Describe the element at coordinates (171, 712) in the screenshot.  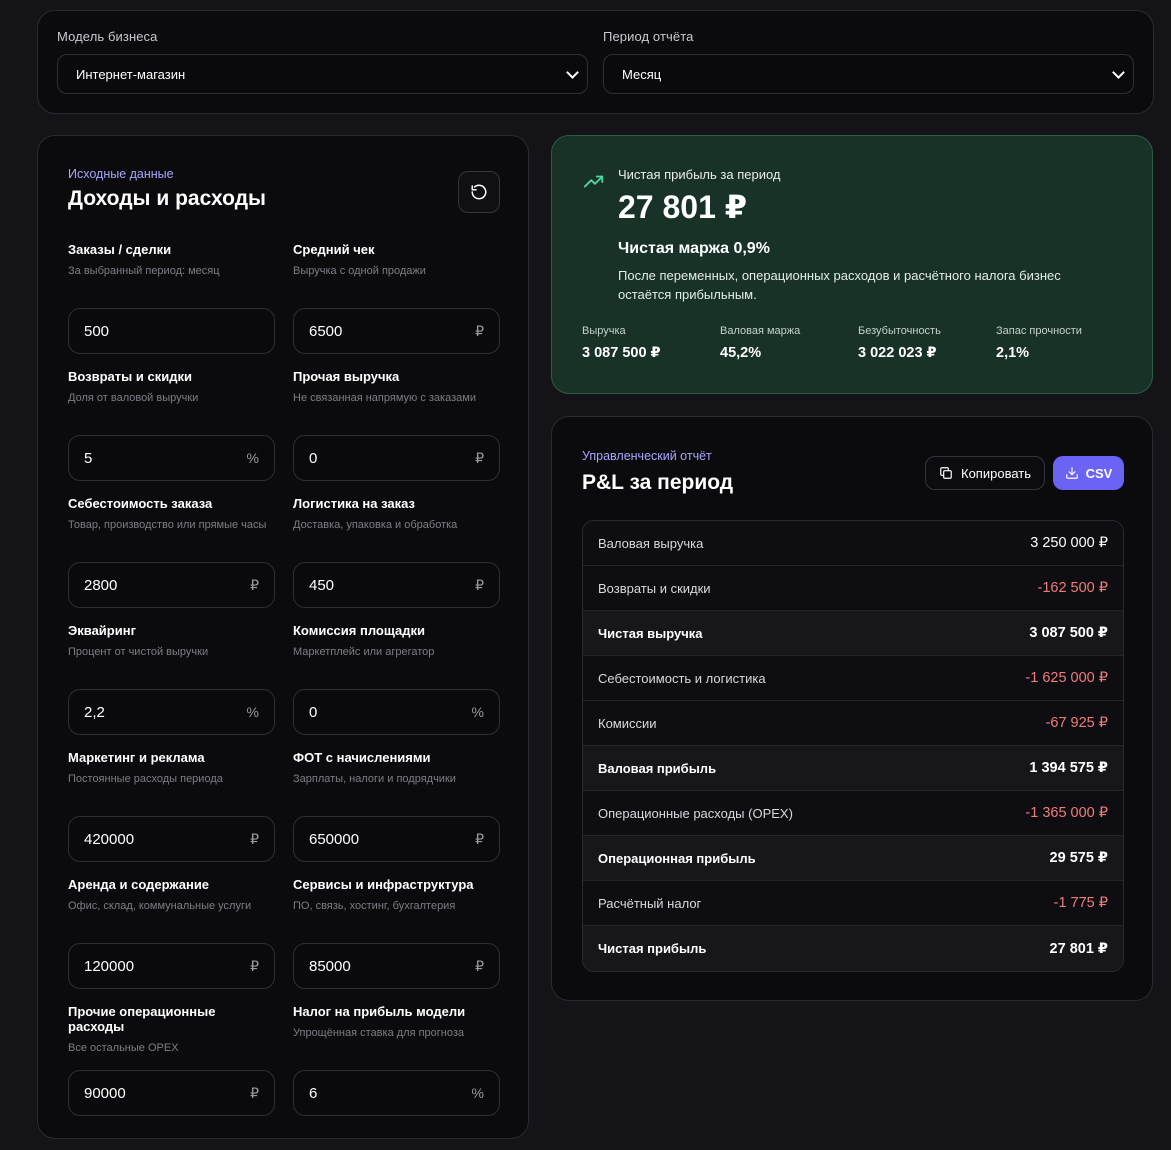
I see `field-input: 2,2%` at that location.